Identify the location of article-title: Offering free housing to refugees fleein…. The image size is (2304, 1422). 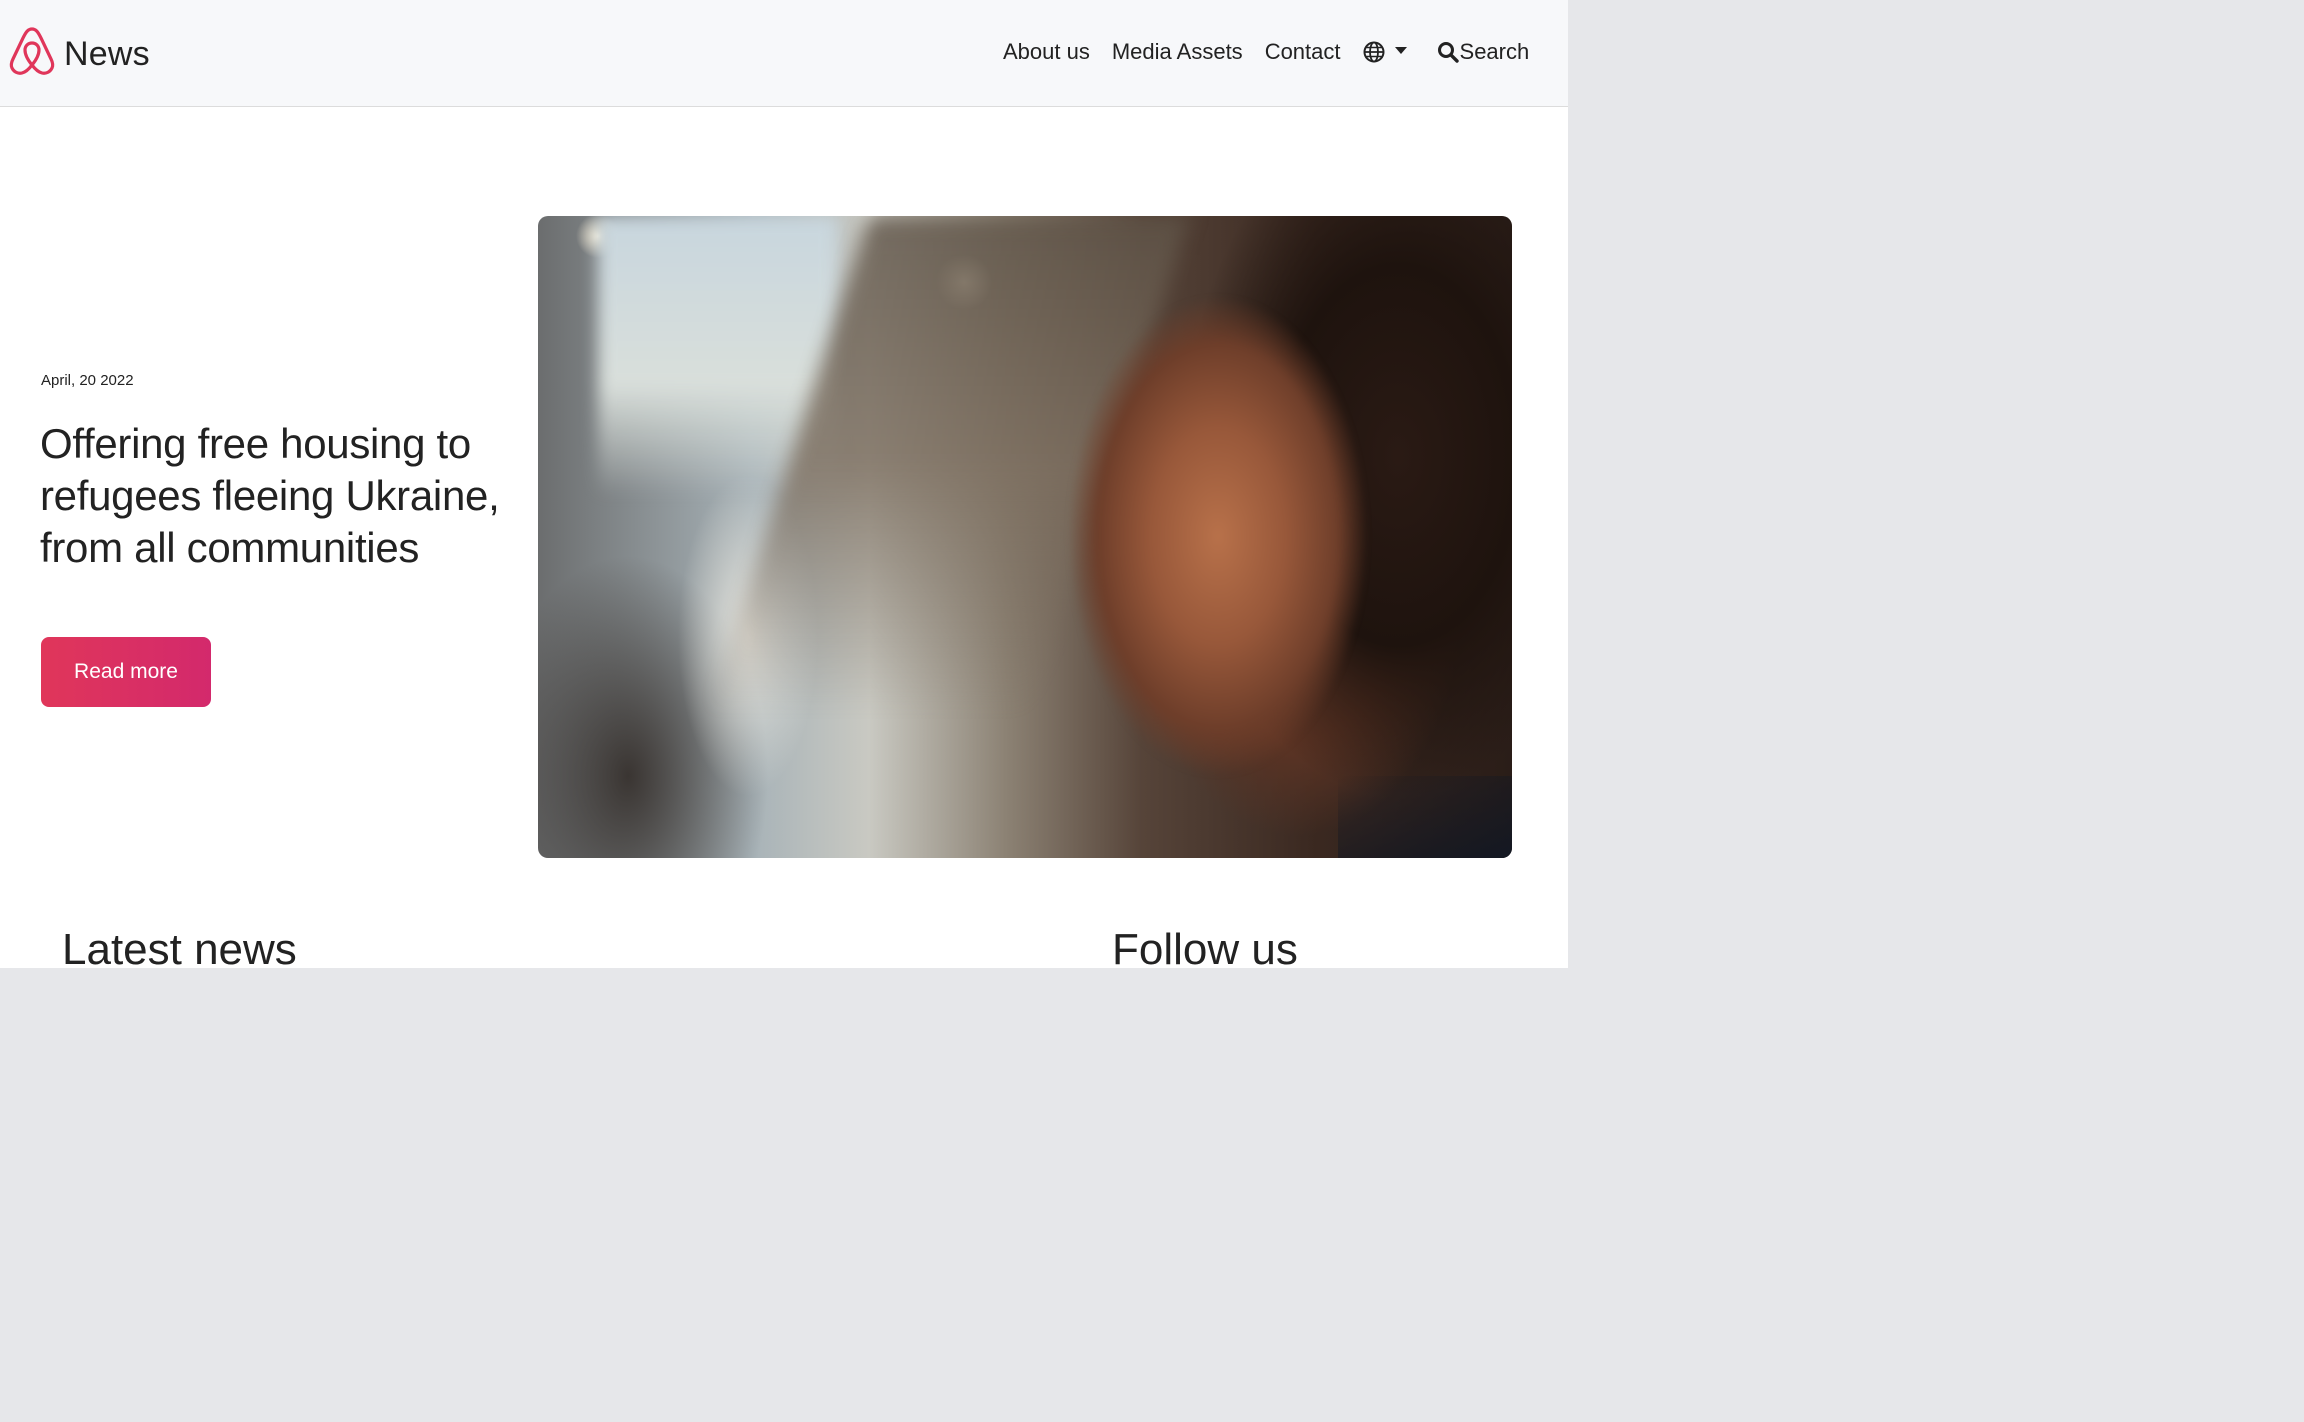
(270, 496).